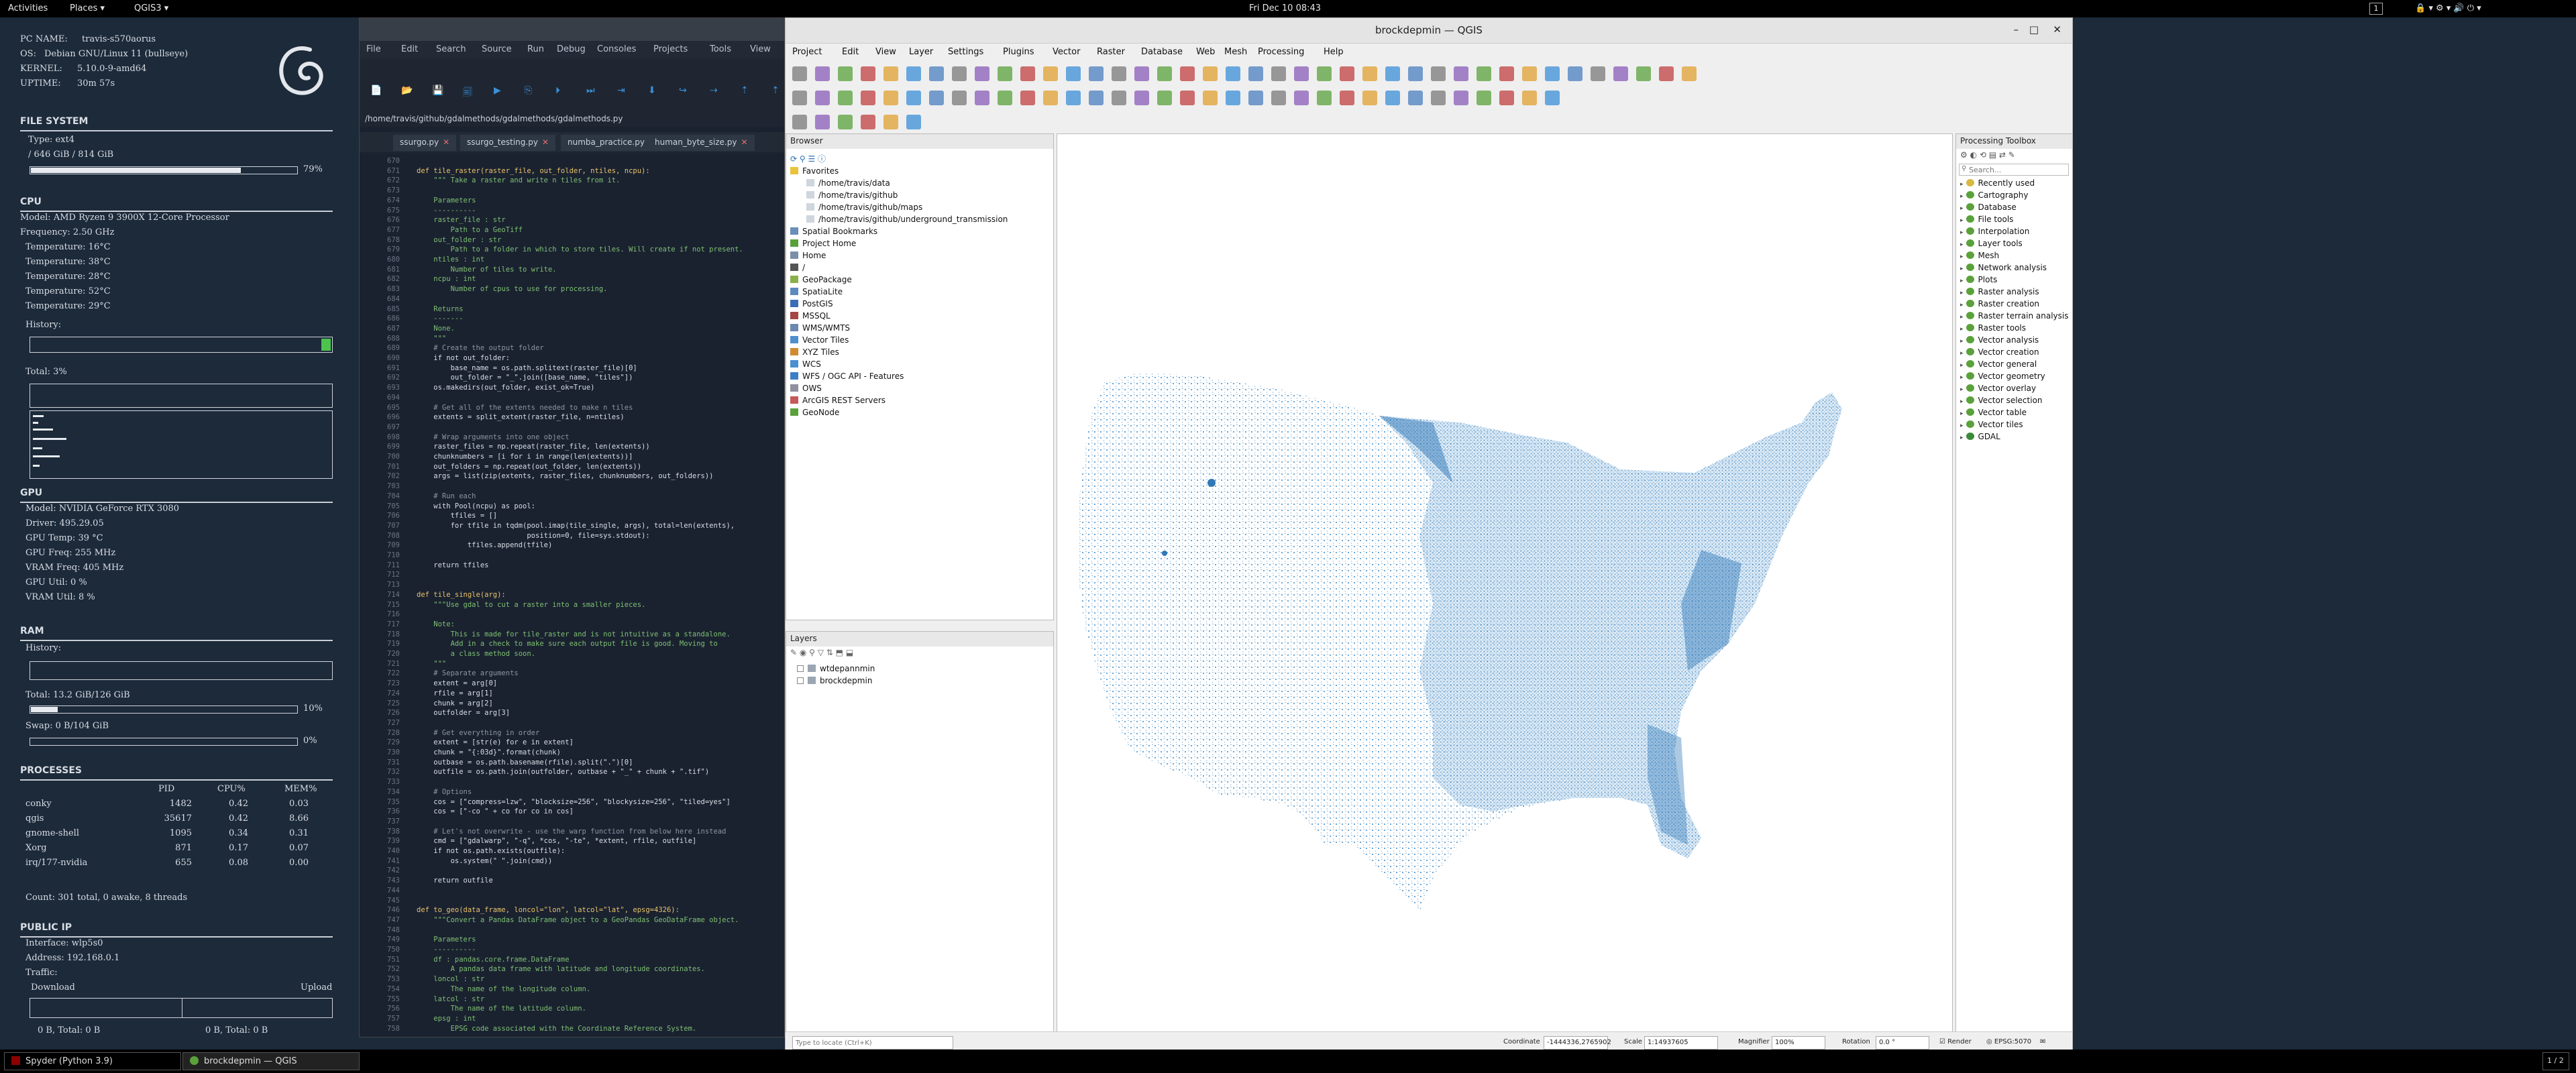 The image size is (2576, 1073). What do you see at coordinates (1798, 1043) in the screenshot?
I see `magnifier-field: 100%` at bounding box center [1798, 1043].